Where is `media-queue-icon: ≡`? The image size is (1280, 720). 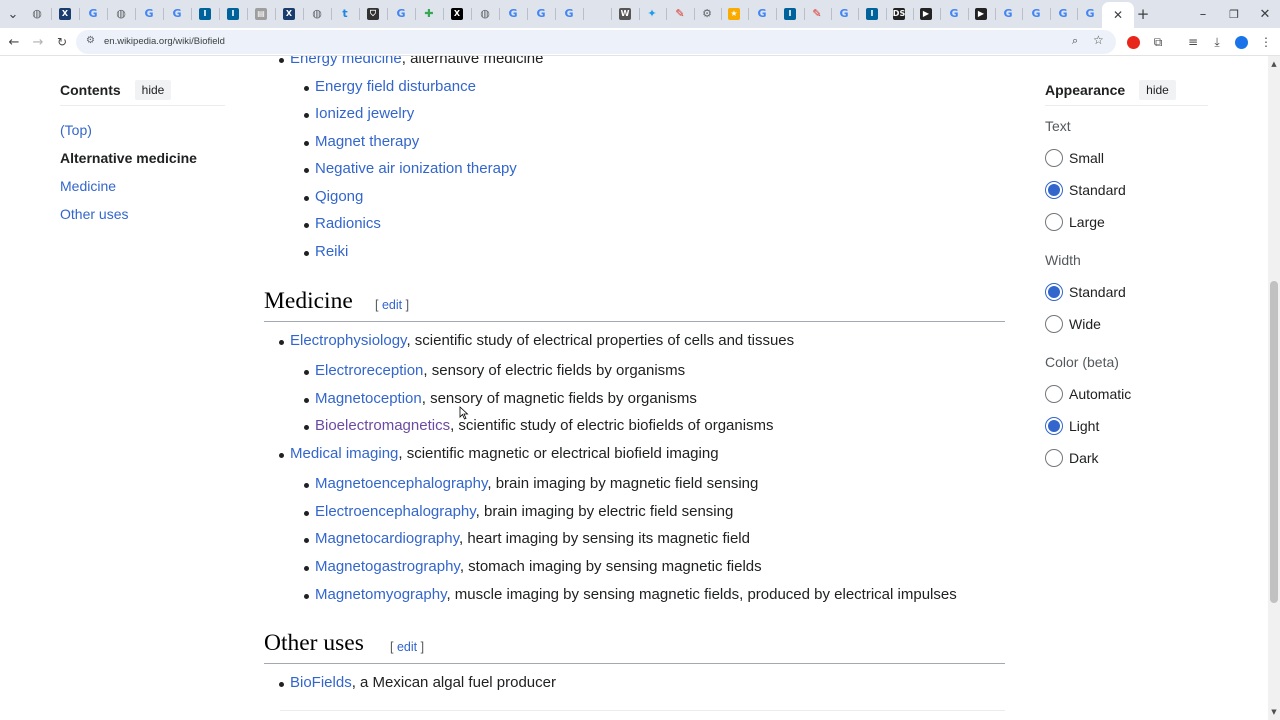 media-queue-icon: ≡ is located at coordinates (1193, 42).